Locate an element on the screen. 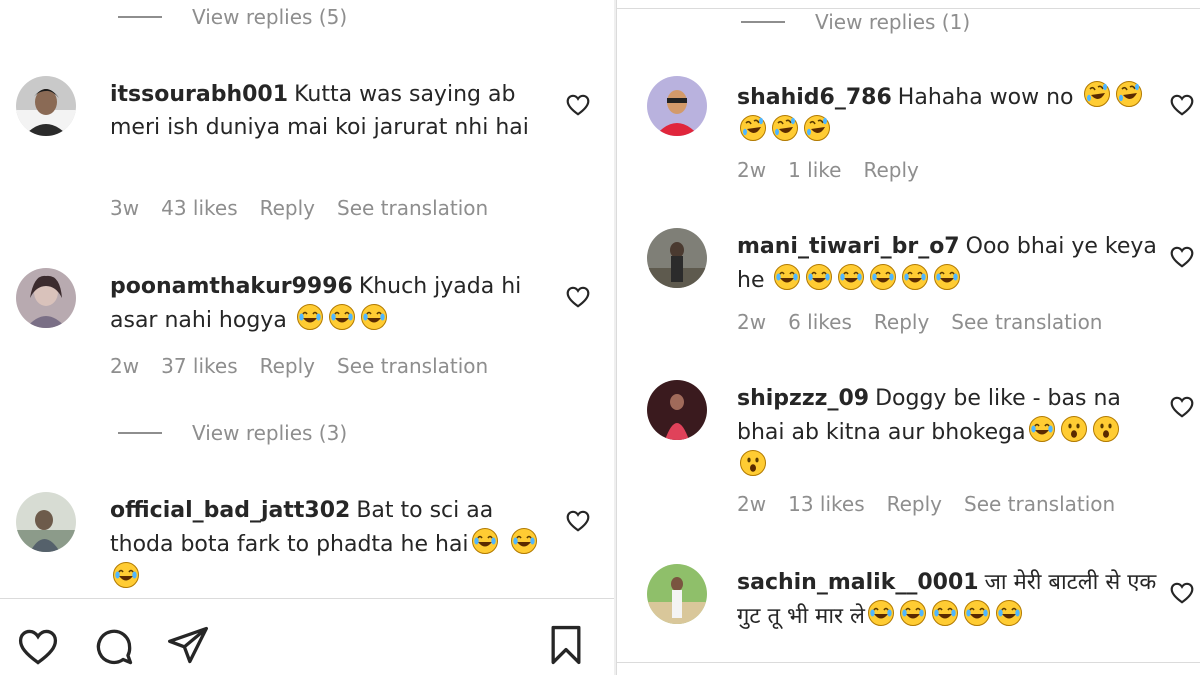 This screenshot has width=1200, height=675. comment-meta: 2w 6 likes Reply See translation is located at coordinates (919, 322).